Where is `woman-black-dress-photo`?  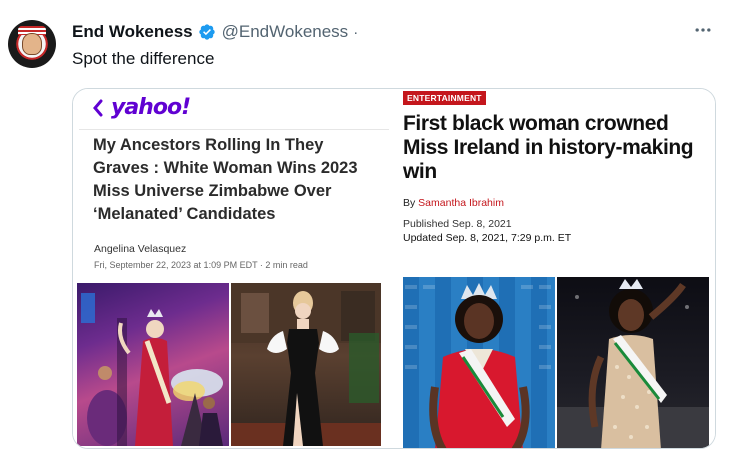 woman-black-dress-photo is located at coordinates (306, 364).